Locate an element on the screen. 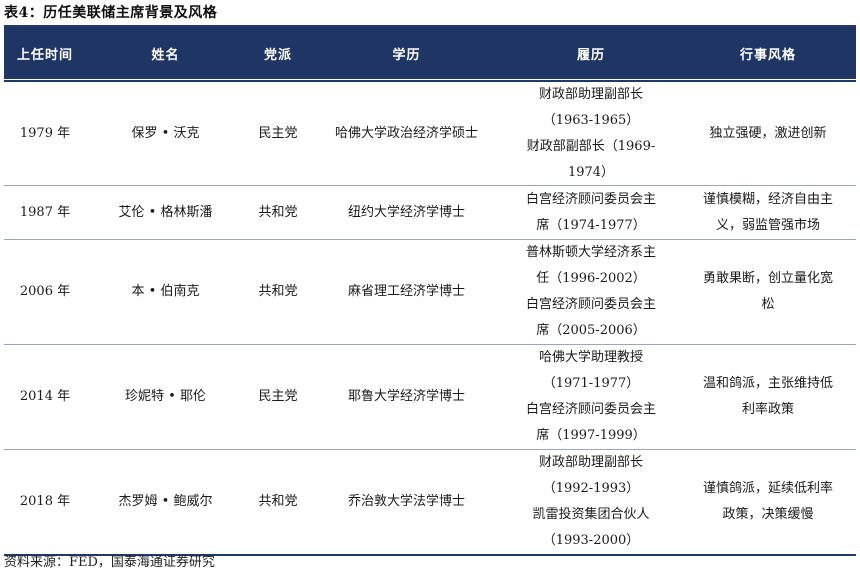 The width and height of the screenshot is (860, 575). style-line: 温和鸽派，主张维持低 is located at coordinates (767, 383).